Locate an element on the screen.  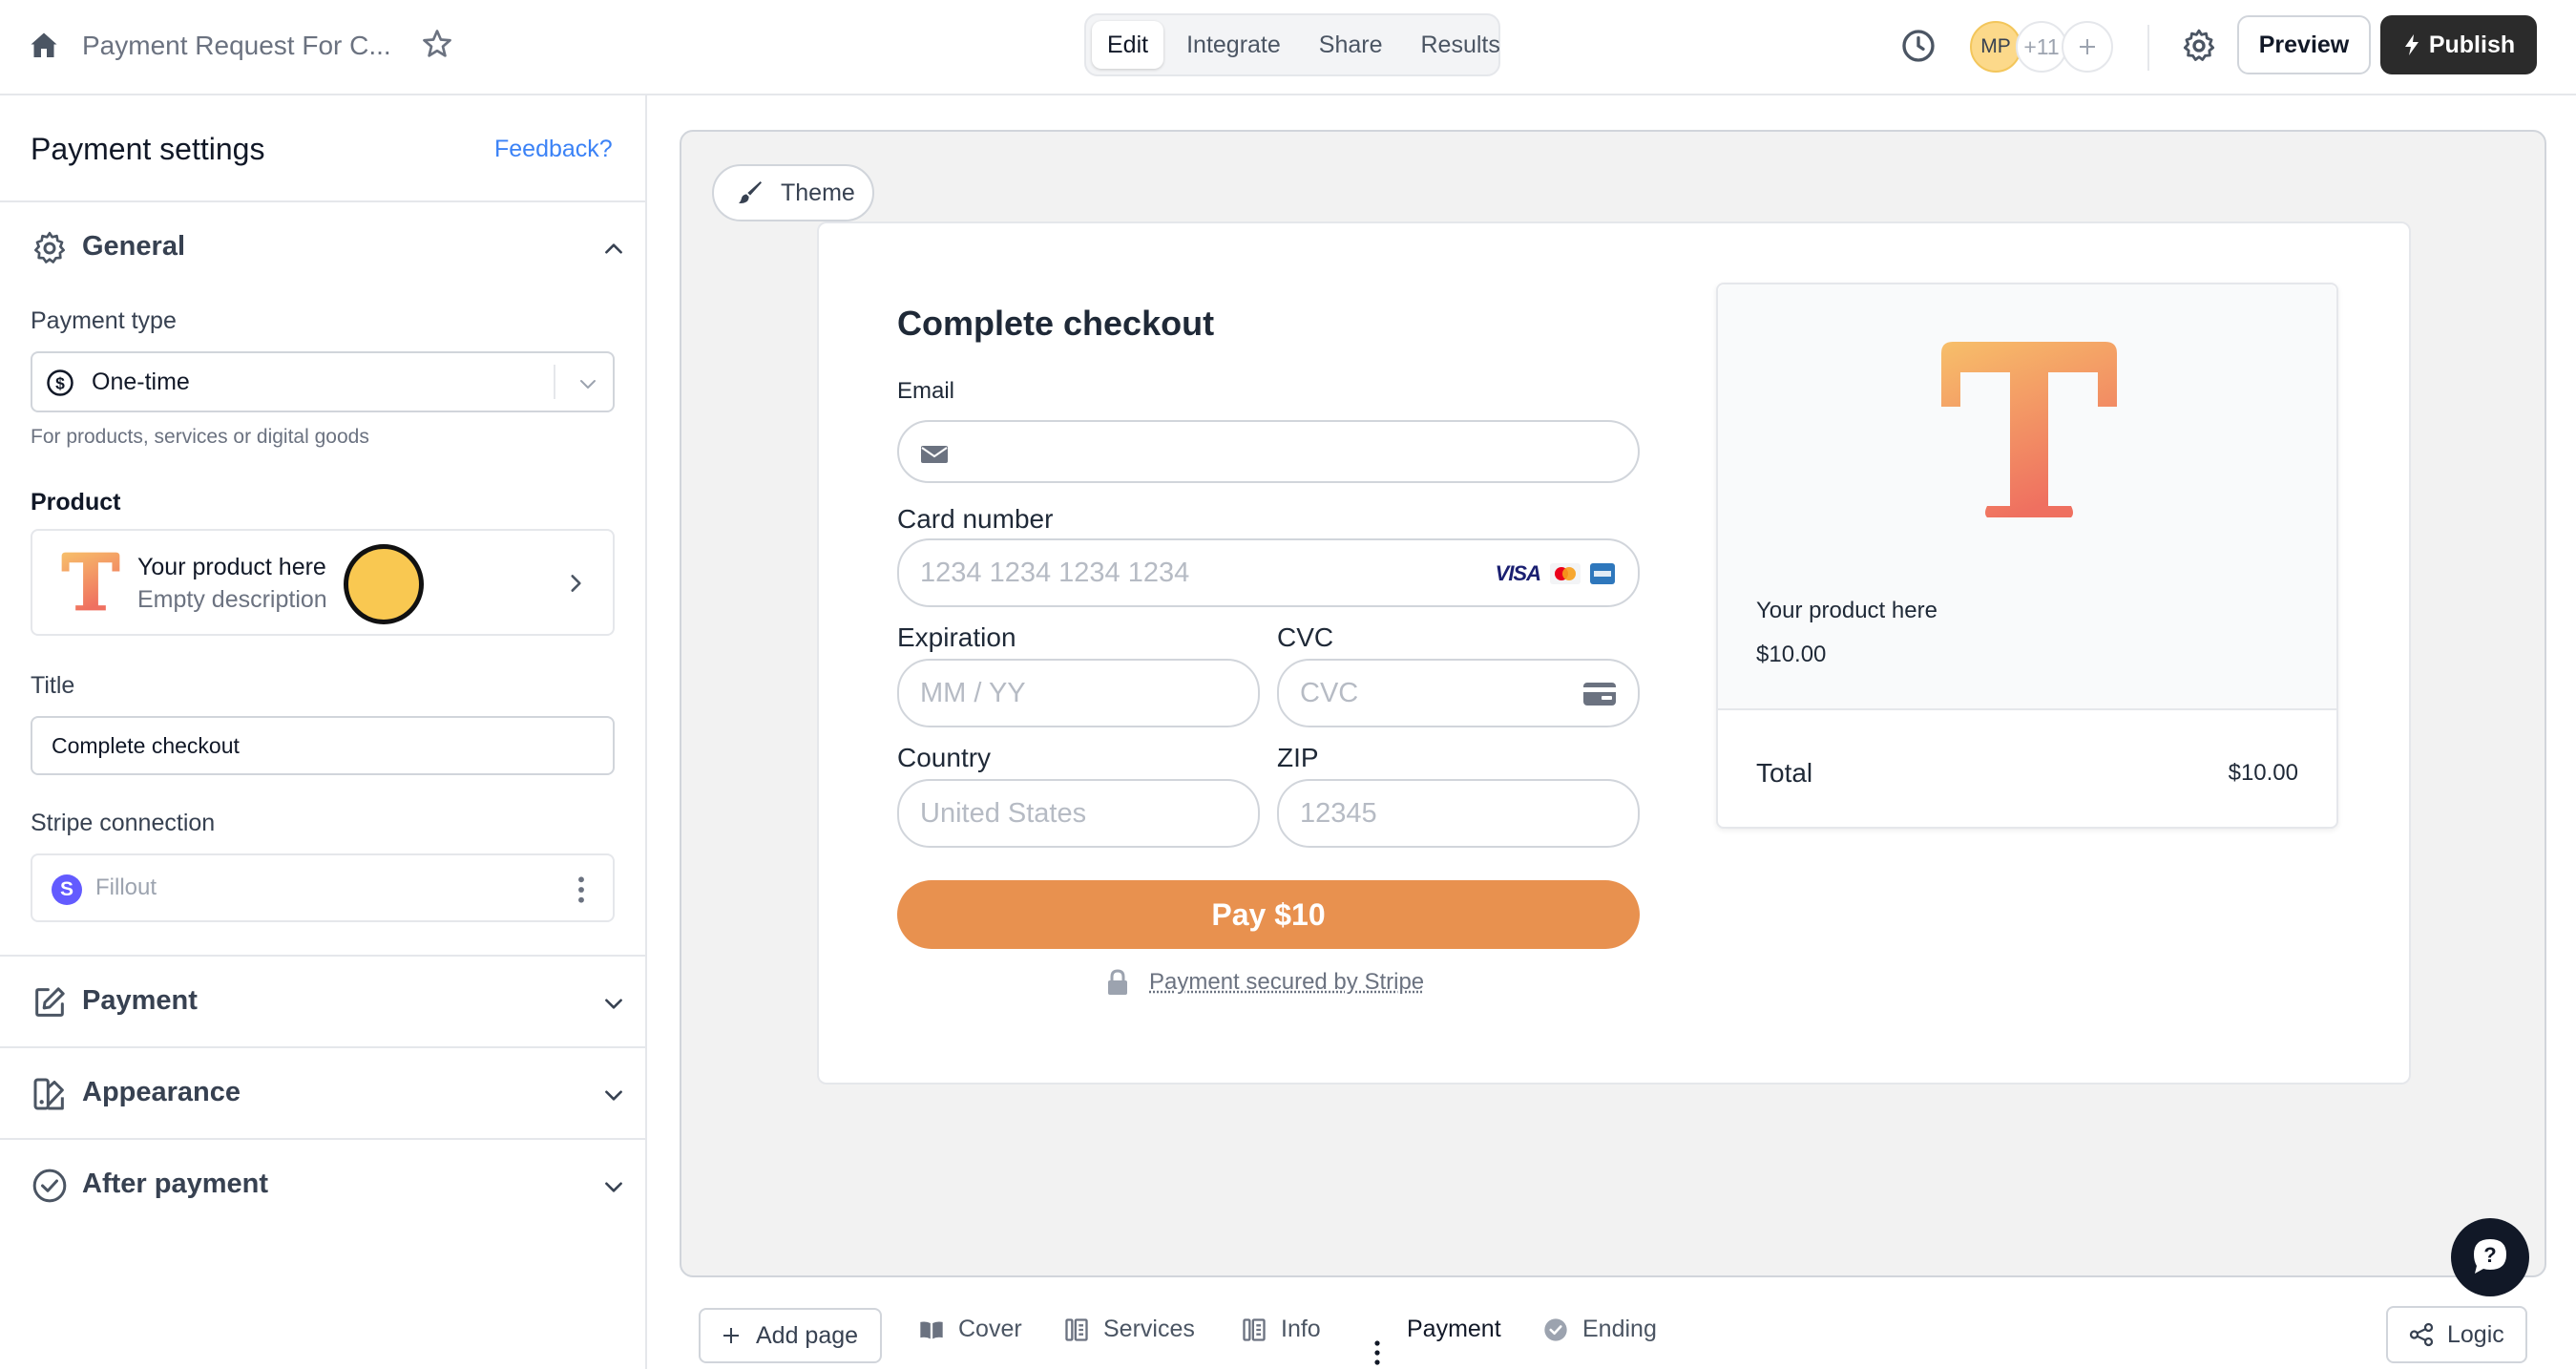
gear-icon is located at coordinates (49, 247).